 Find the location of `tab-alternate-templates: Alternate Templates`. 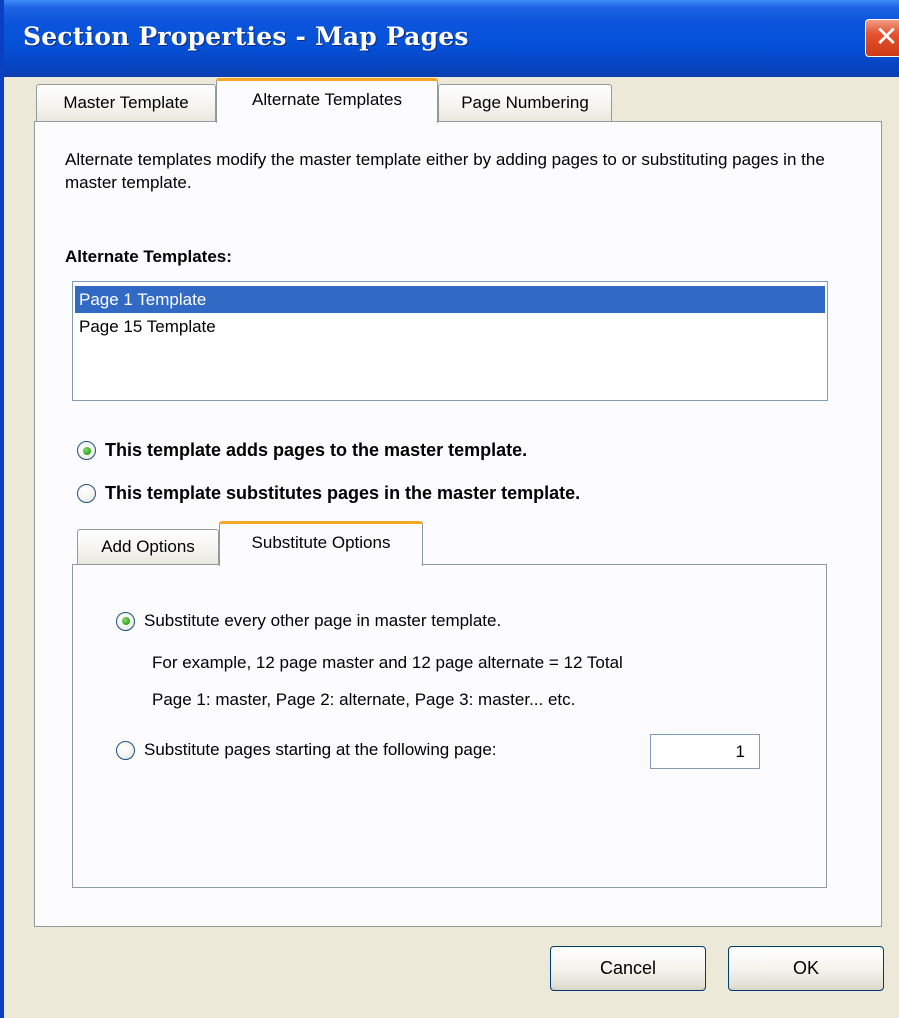

tab-alternate-templates: Alternate Templates is located at coordinates (327, 100).